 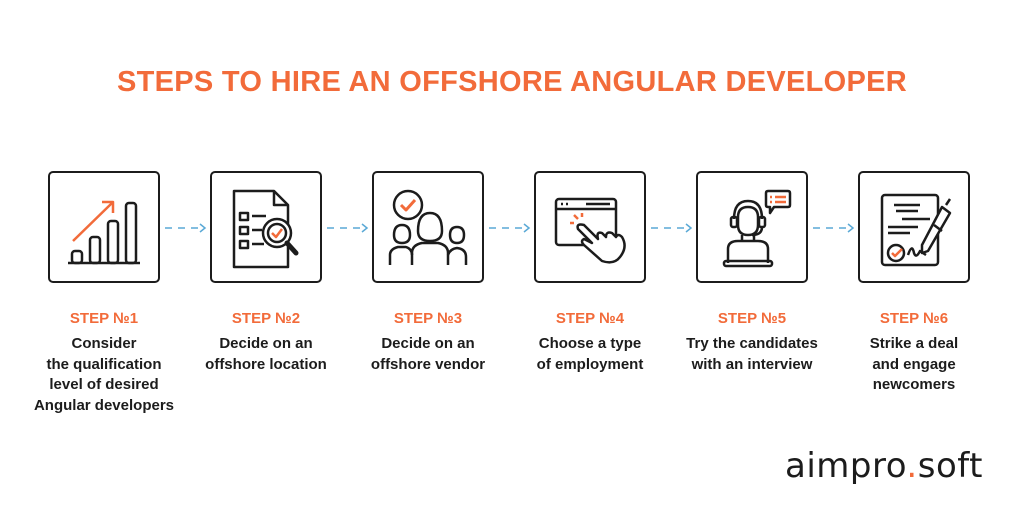 I want to click on step-1-icon-box, so click(x=104, y=227).